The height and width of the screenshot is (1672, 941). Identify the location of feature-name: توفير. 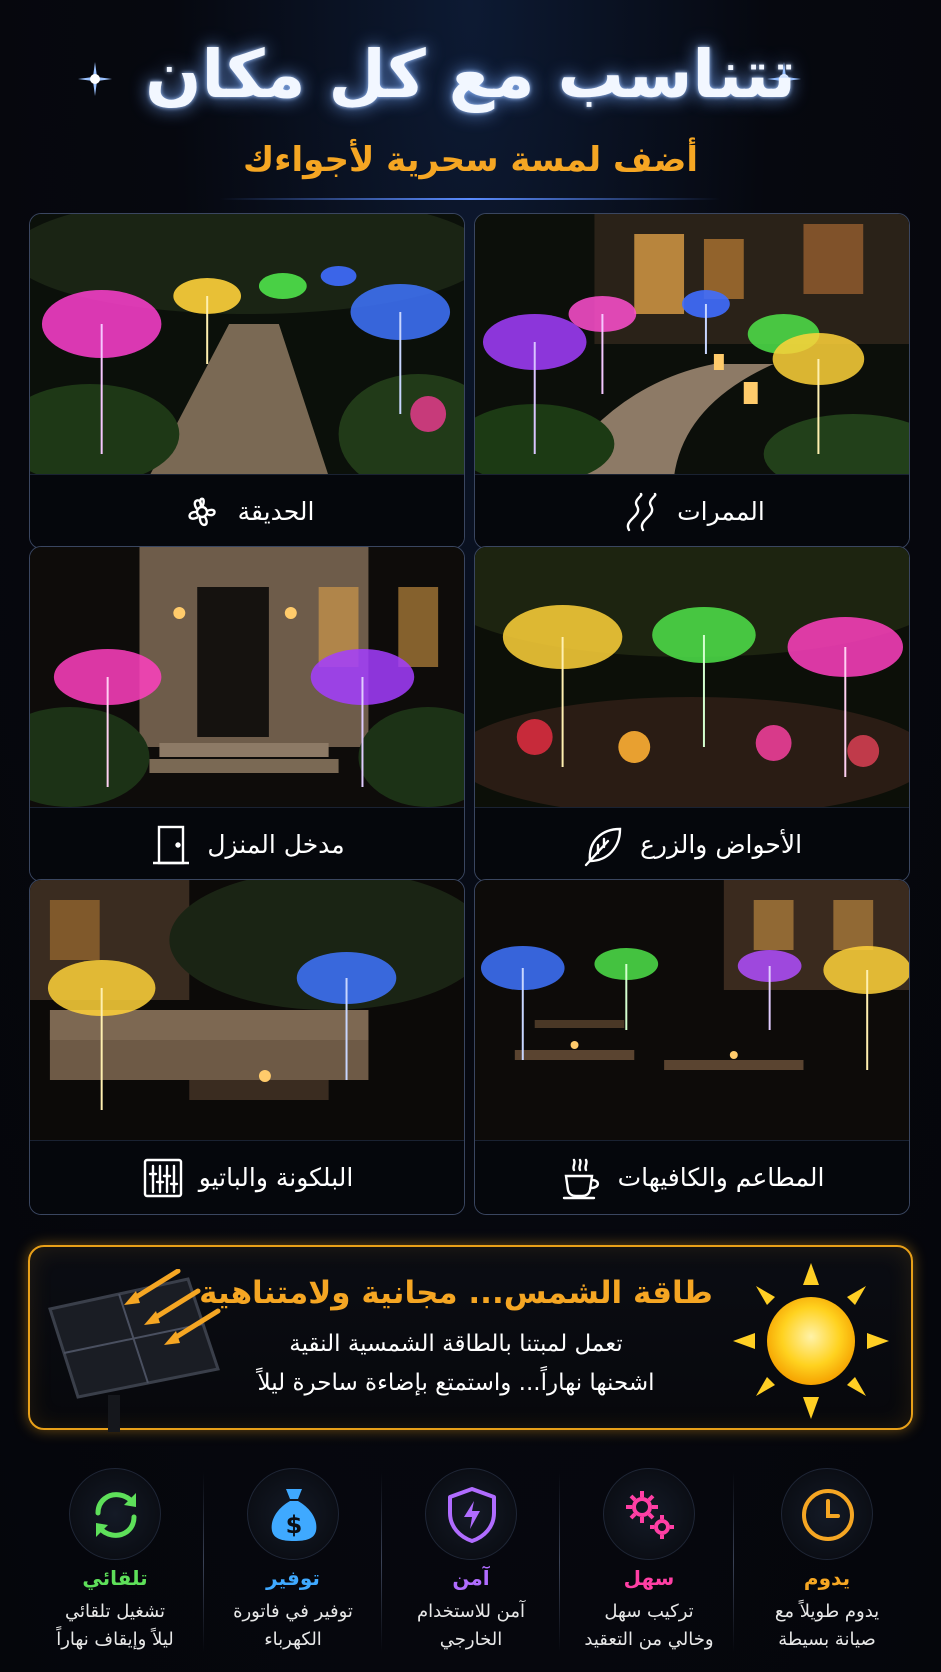
(293, 1578).